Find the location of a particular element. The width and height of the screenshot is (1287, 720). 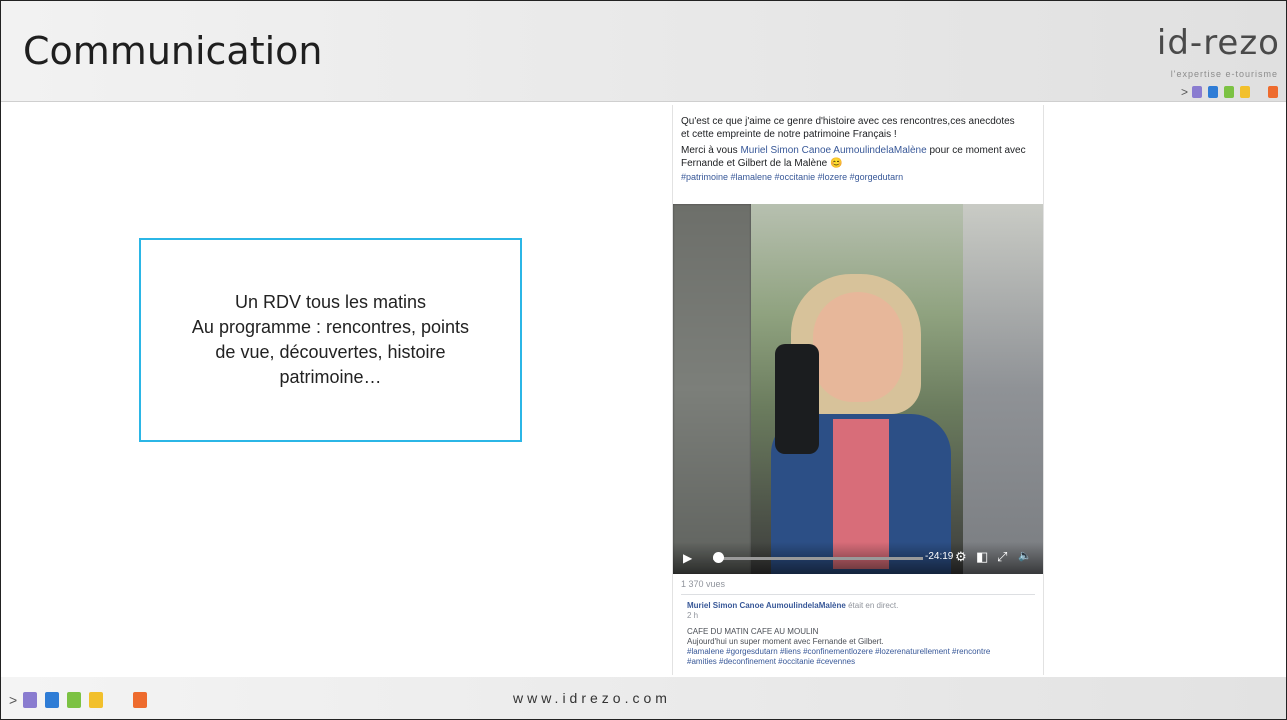

description-line-1: CAFE DU MATIN CAFE AU MOULIN is located at coordinates (753, 631).